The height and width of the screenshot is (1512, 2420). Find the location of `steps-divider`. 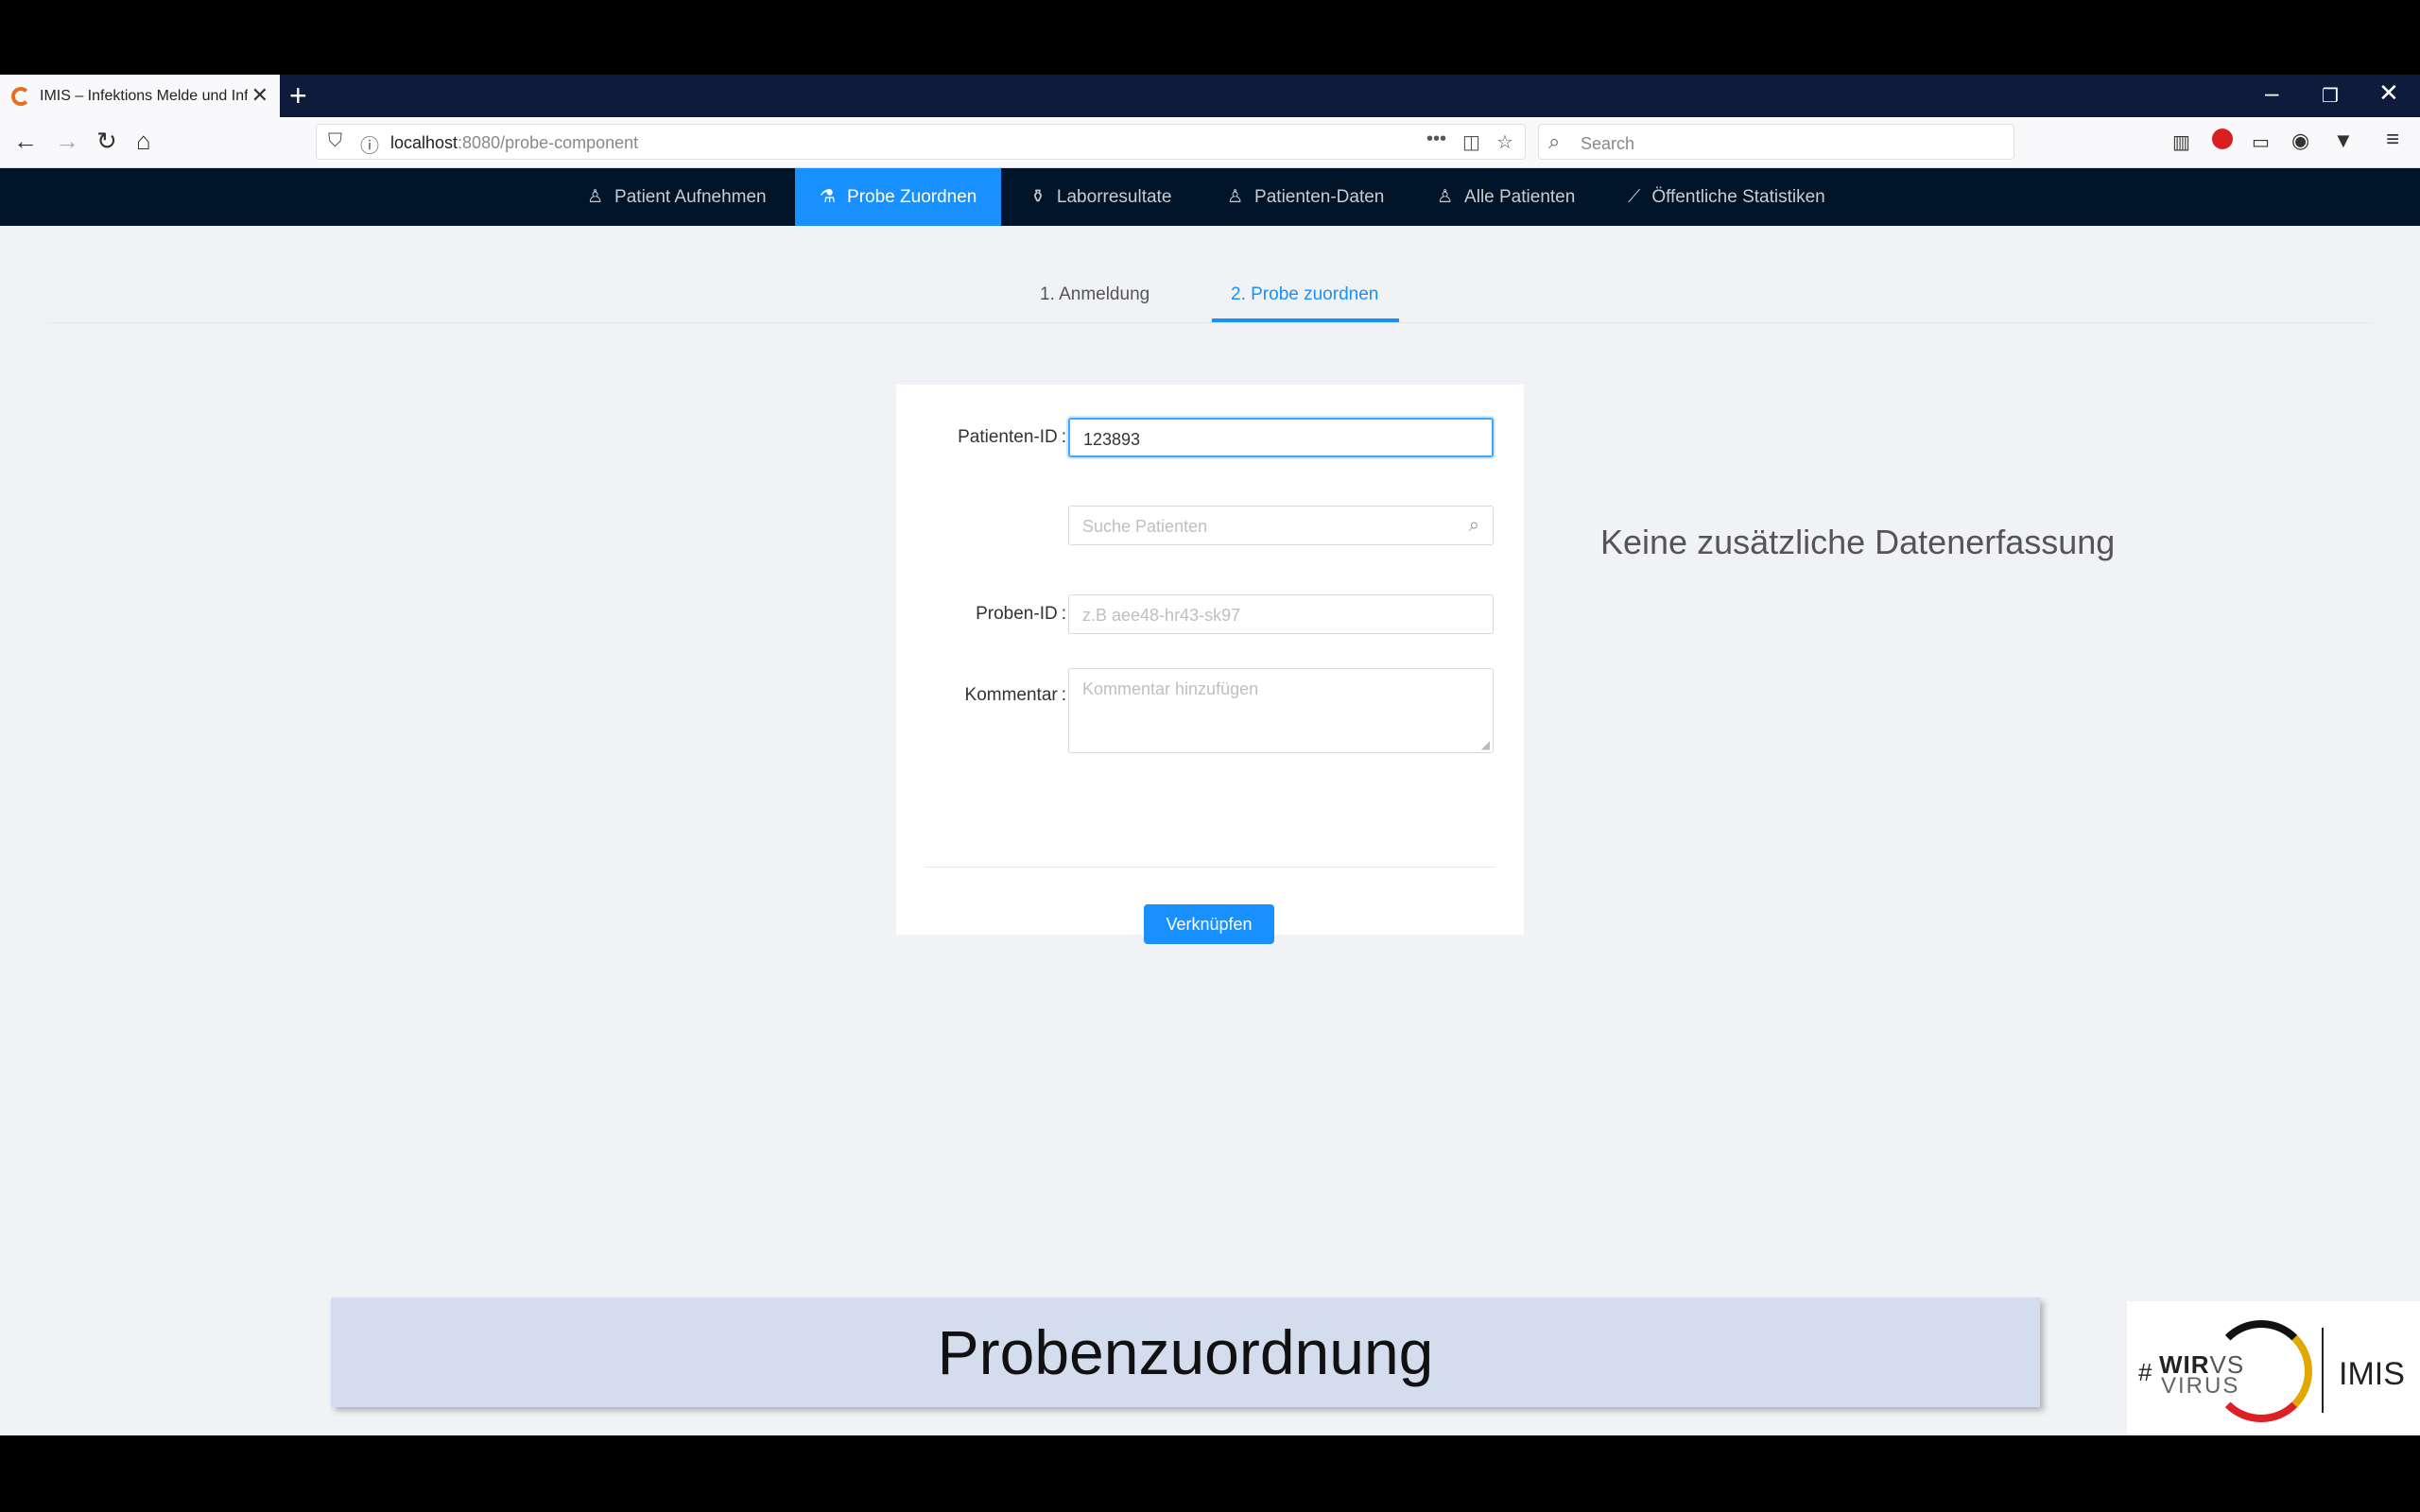

steps-divider is located at coordinates (1210, 322).